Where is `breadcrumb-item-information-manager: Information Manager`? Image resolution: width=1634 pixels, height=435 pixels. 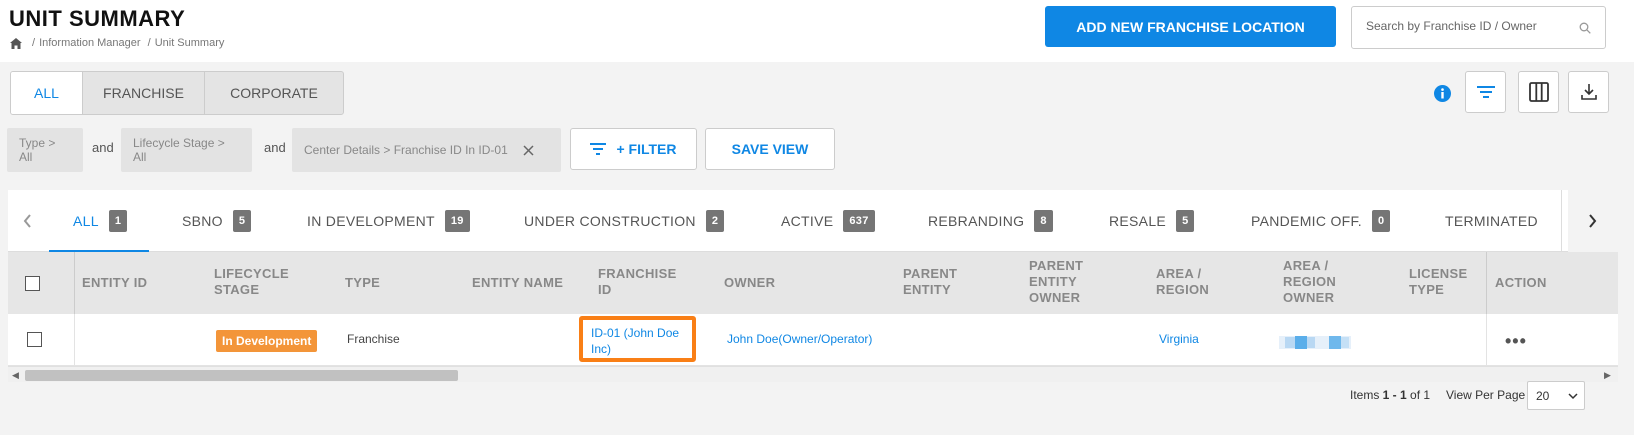 breadcrumb-item-information-manager: Information Manager is located at coordinates (90, 43).